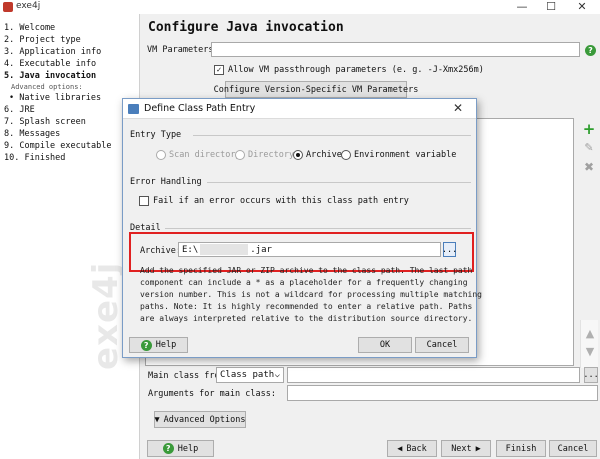  I want to click on dialog-help-label: Help, so click(166, 345).